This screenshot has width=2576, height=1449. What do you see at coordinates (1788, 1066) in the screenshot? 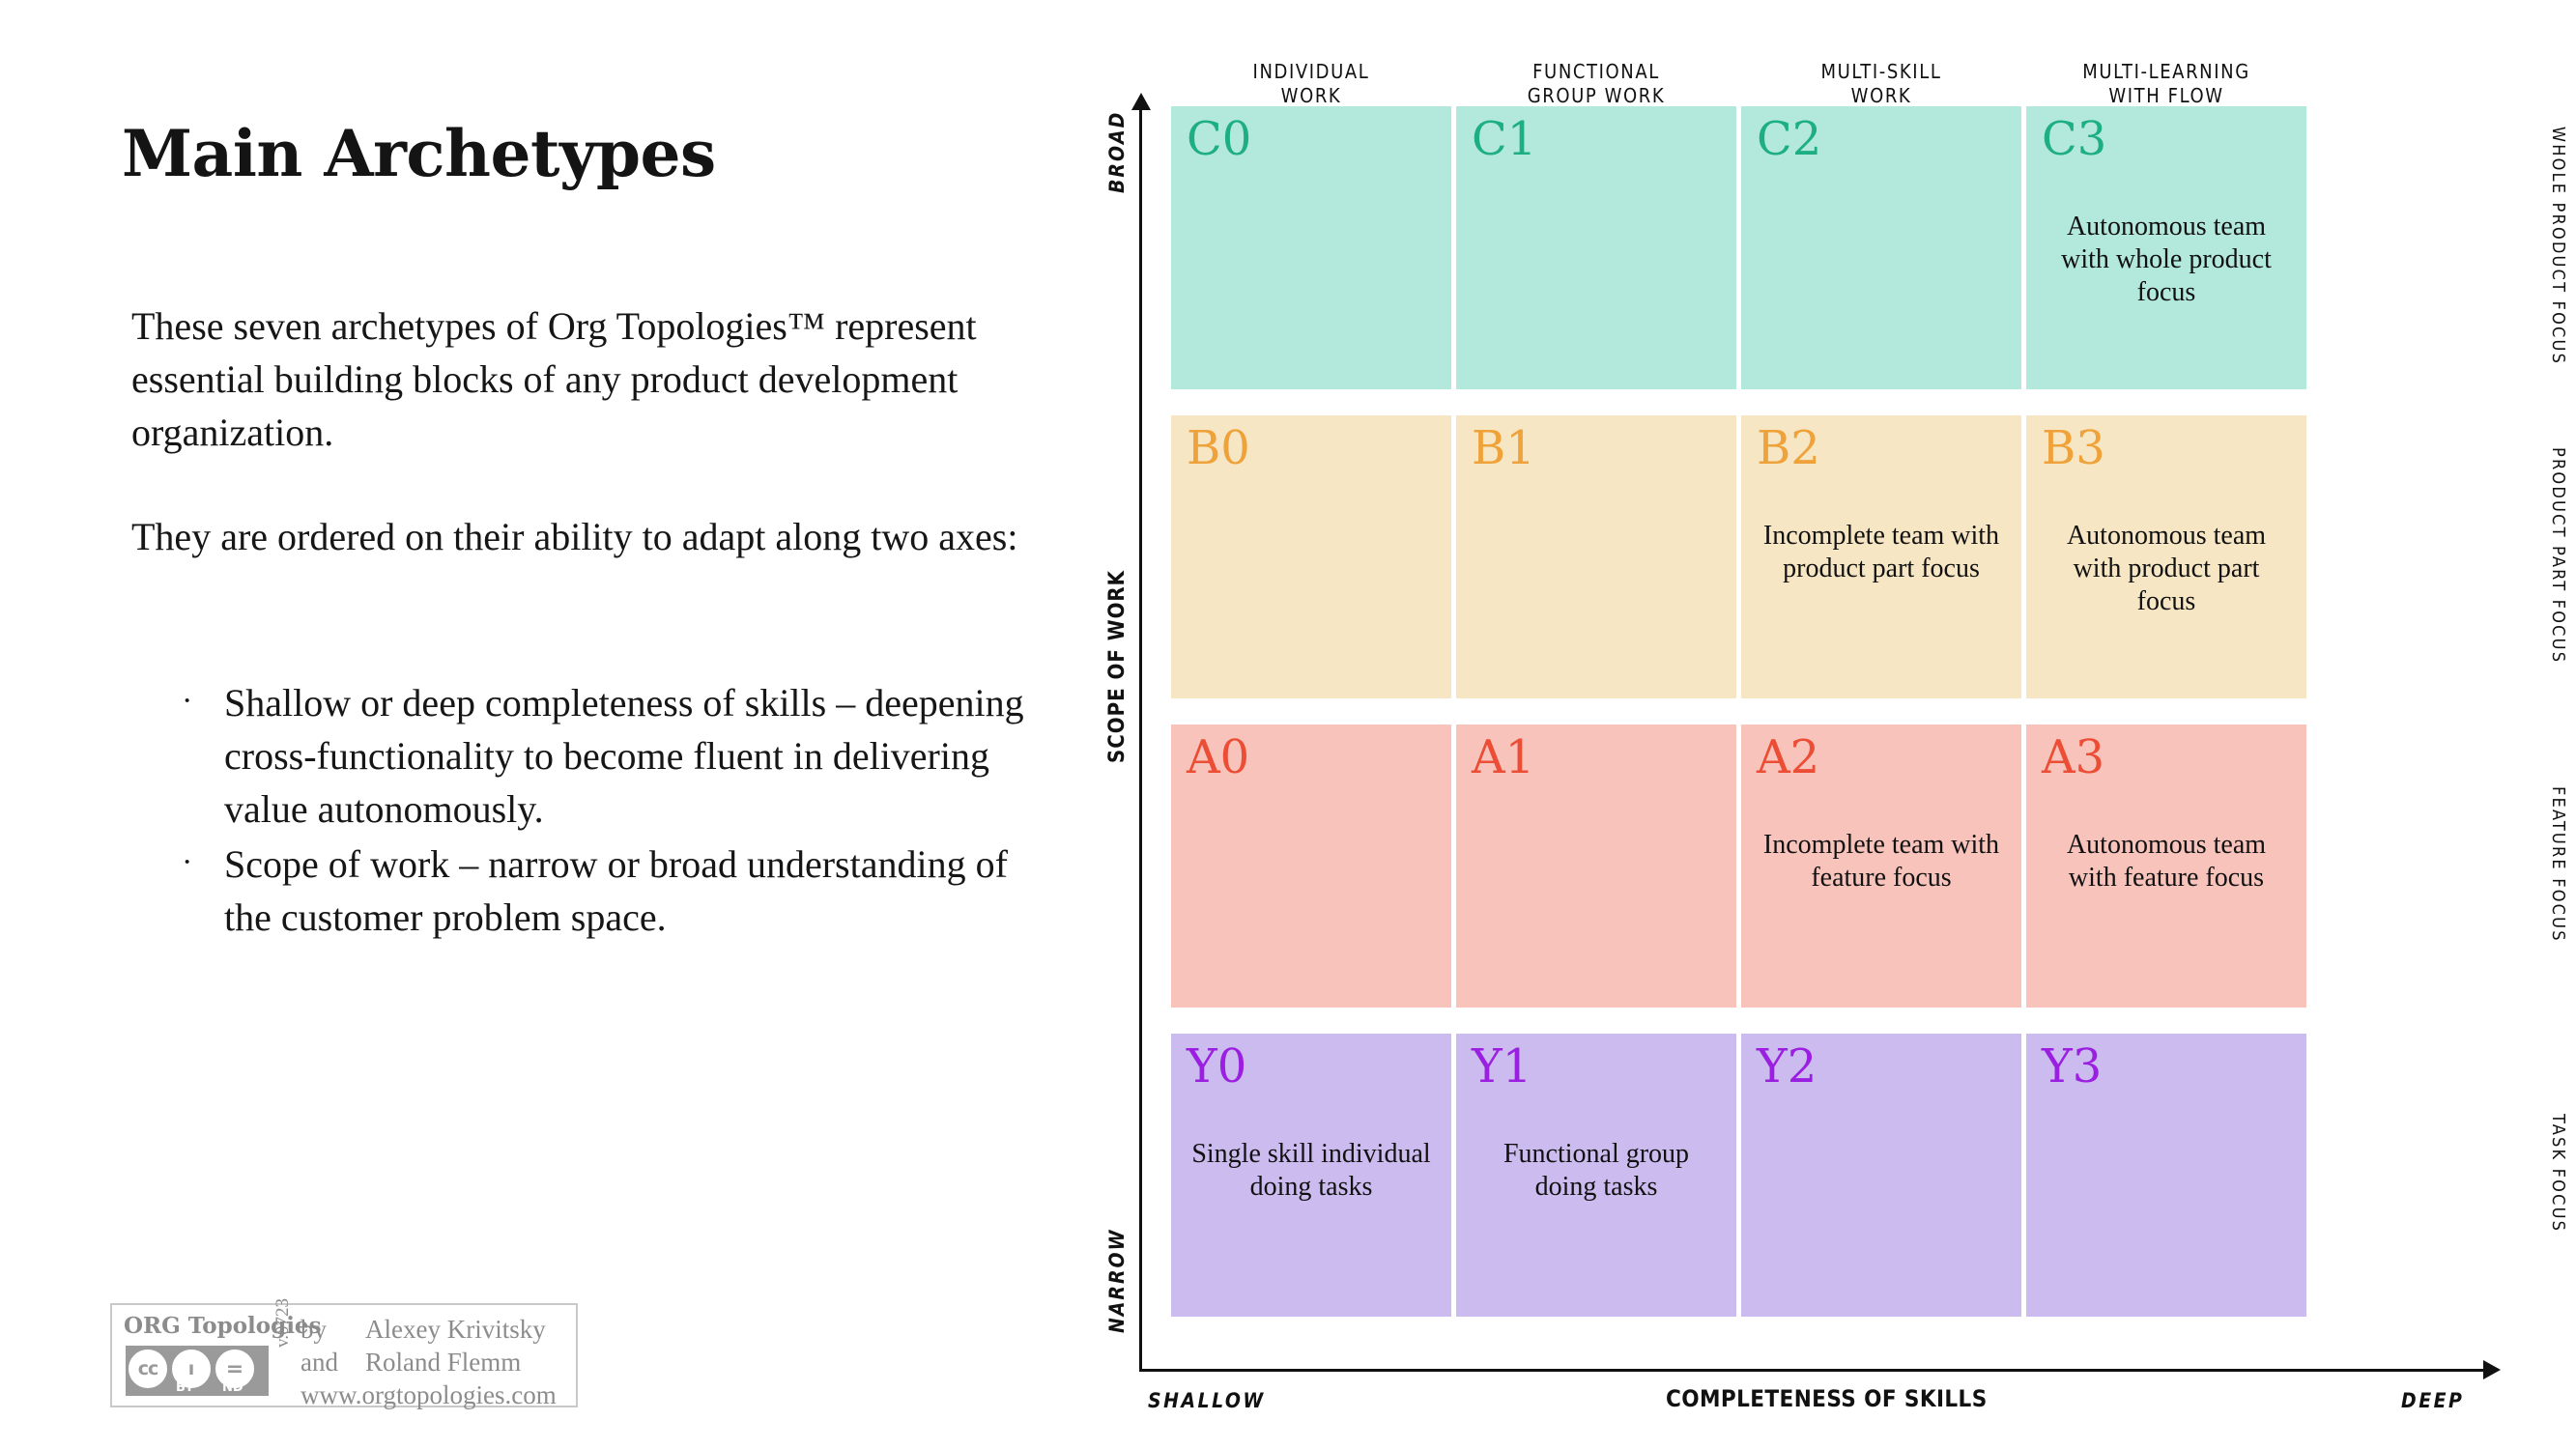
I see `archetype-code: Y2` at bounding box center [1788, 1066].